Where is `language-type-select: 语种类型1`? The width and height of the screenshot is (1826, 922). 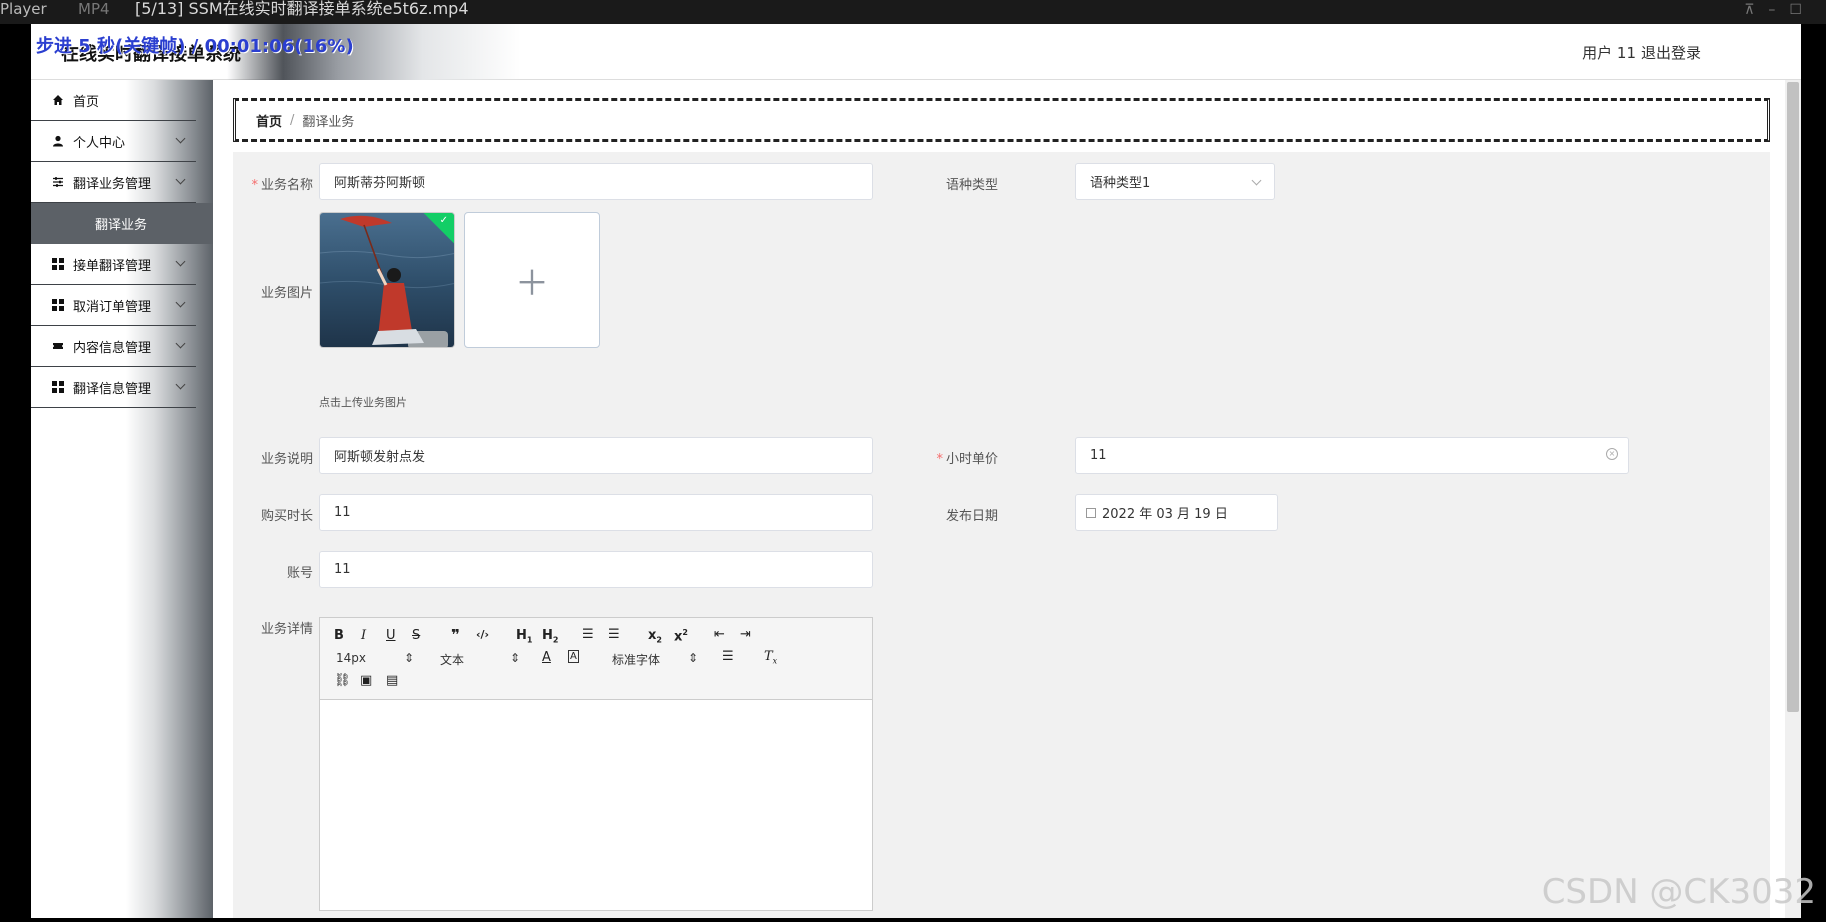 language-type-select: 语种类型1 is located at coordinates (1175, 181).